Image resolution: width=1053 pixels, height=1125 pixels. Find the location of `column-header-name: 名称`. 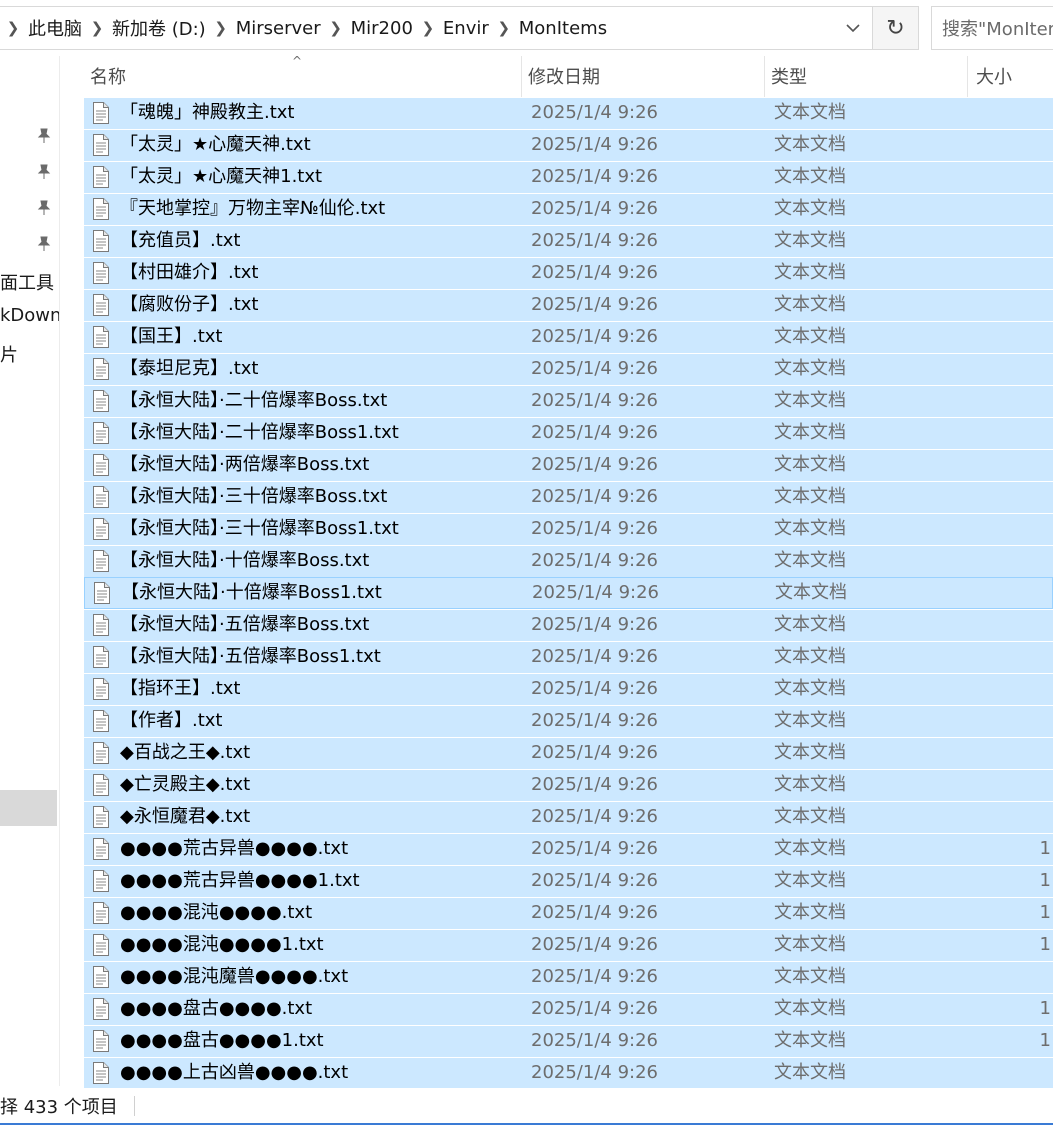

column-header-name: 名称 is located at coordinates (303, 77).